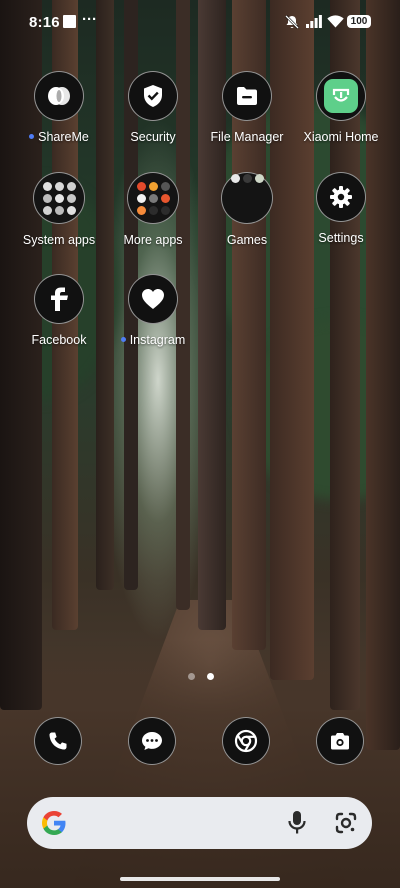 The image size is (400, 888). What do you see at coordinates (247, 96) in the screenshot?
I see `folder-icon` at bounding box center [247, 96].